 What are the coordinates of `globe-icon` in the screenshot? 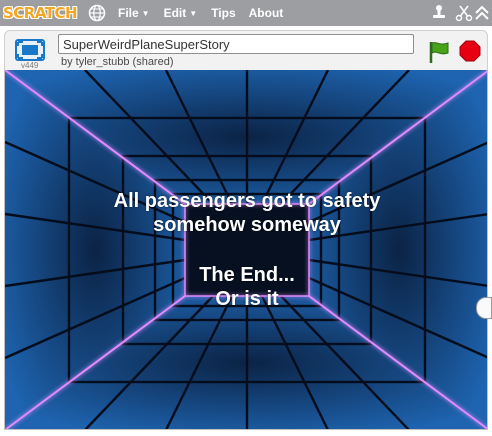 It's located at (97, 13).